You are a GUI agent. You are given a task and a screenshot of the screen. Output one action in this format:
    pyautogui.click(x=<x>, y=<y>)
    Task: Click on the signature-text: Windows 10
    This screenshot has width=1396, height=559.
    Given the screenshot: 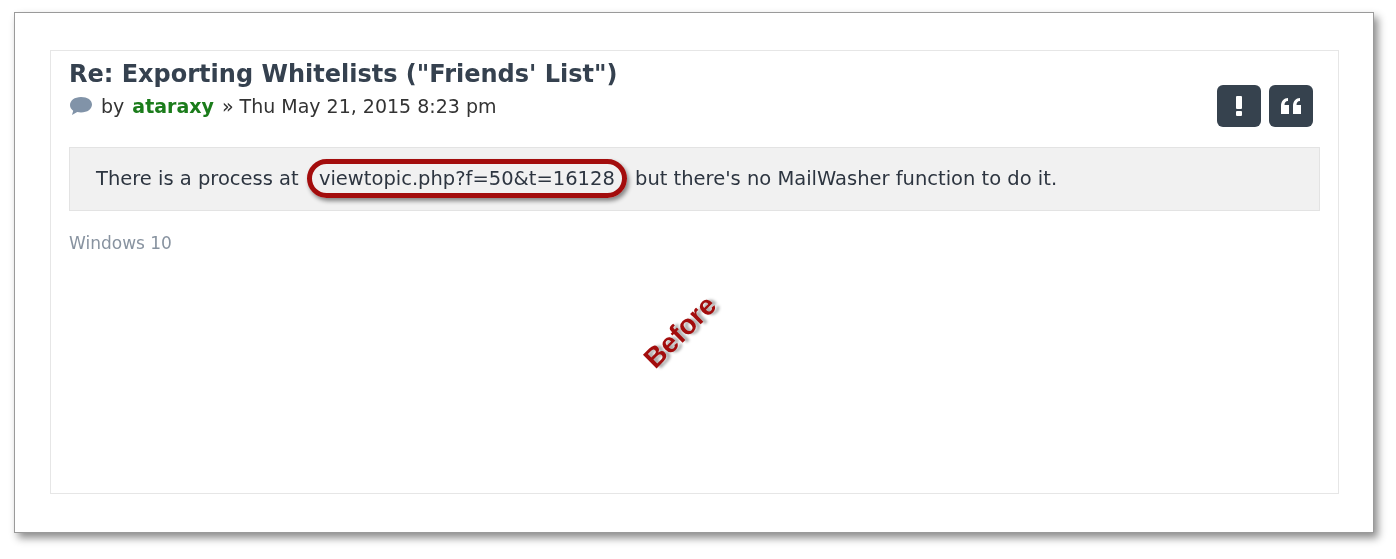 What is the action you would take?
    pyautogui.click(x=121, y=243)
    